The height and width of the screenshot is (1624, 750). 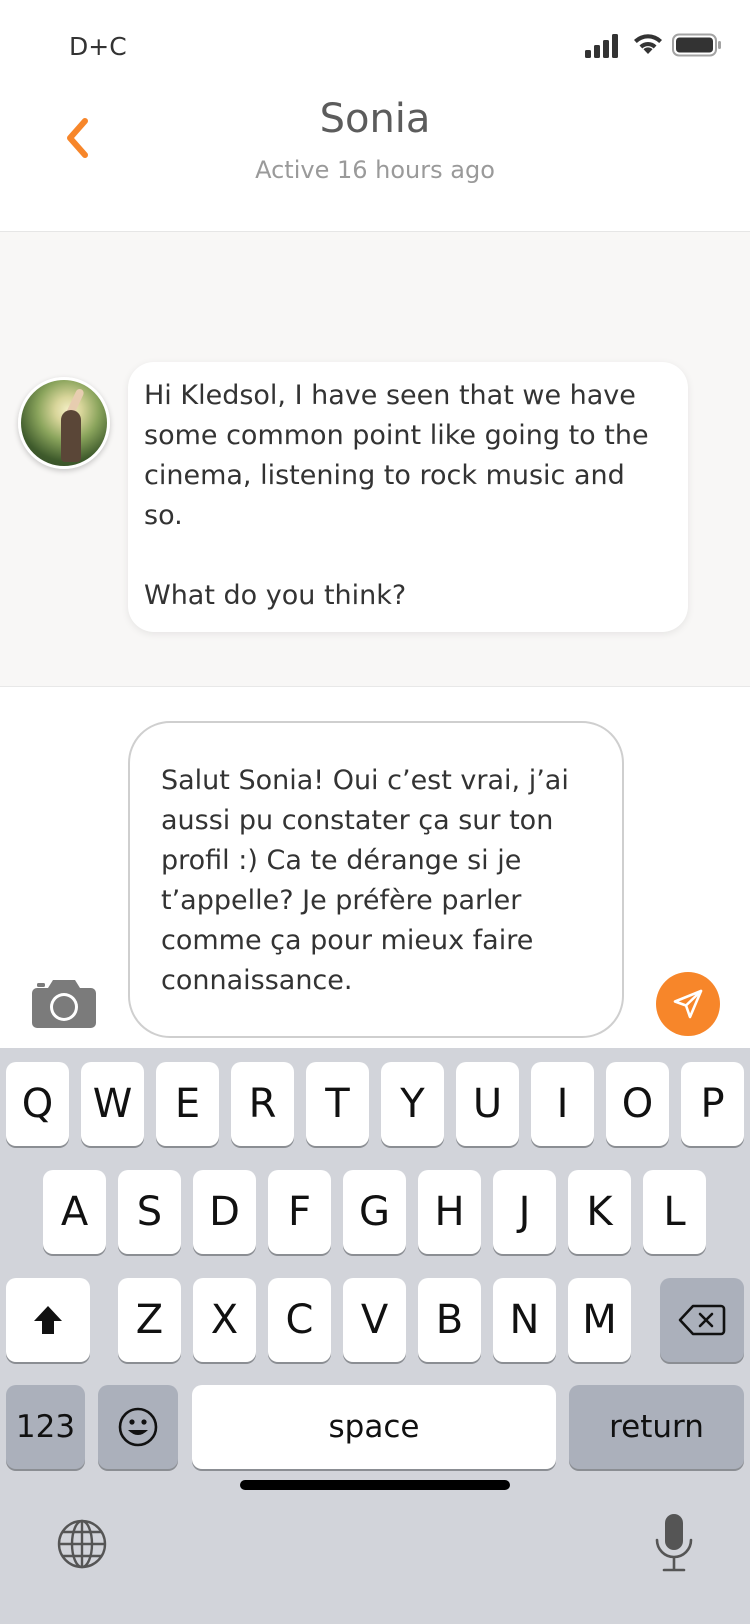 I want to click on key-q: Q, so click(x=37, y=1104).